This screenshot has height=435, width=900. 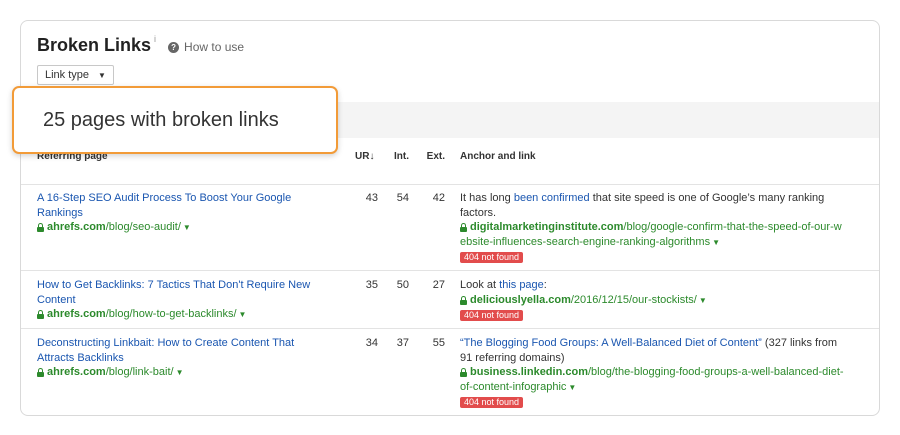 I want to click on callout-text: 25 pages with broken links, so click(x=161, y=119).